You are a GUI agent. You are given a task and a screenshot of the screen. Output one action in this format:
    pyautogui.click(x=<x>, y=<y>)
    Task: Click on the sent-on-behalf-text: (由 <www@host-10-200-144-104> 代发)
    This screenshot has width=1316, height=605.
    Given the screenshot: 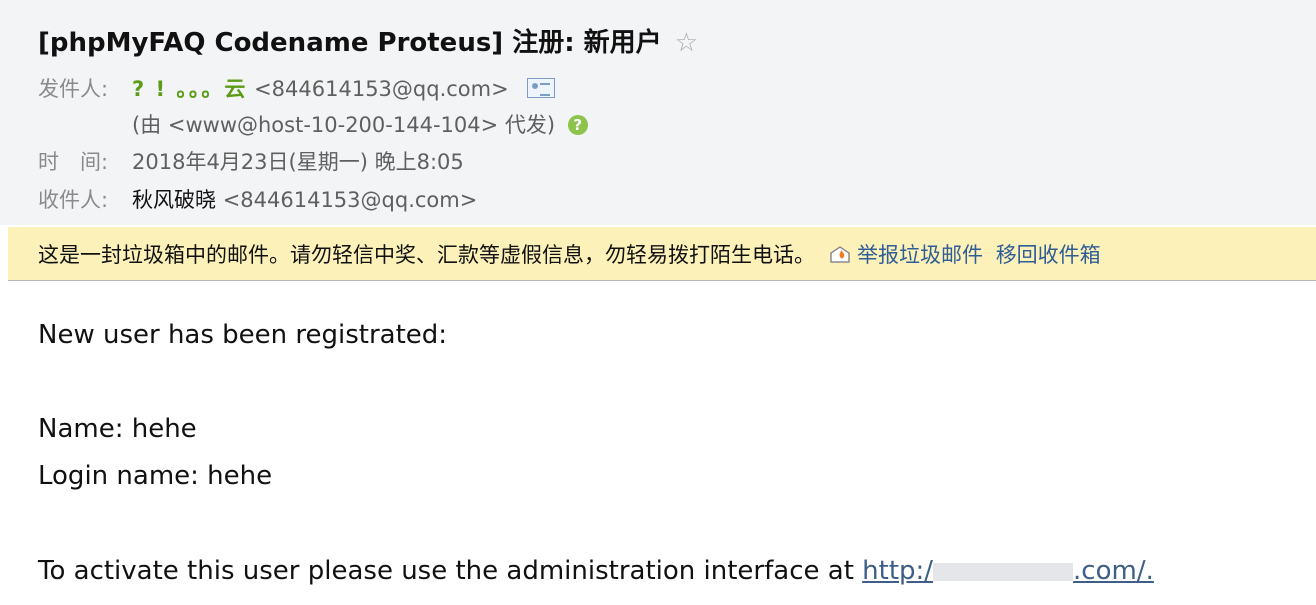 What is the action you would take?
    pyautogui.click(x=344, y=125)
    